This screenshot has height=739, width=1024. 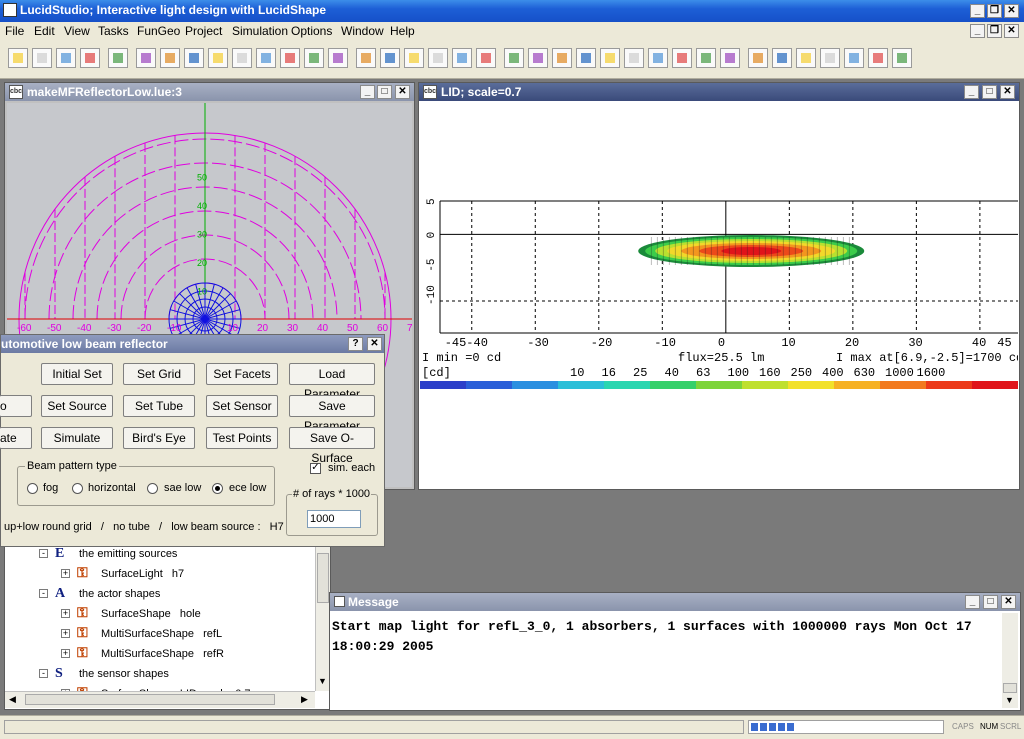 I want to click on partial-button: o, so click(x=16, y=406).